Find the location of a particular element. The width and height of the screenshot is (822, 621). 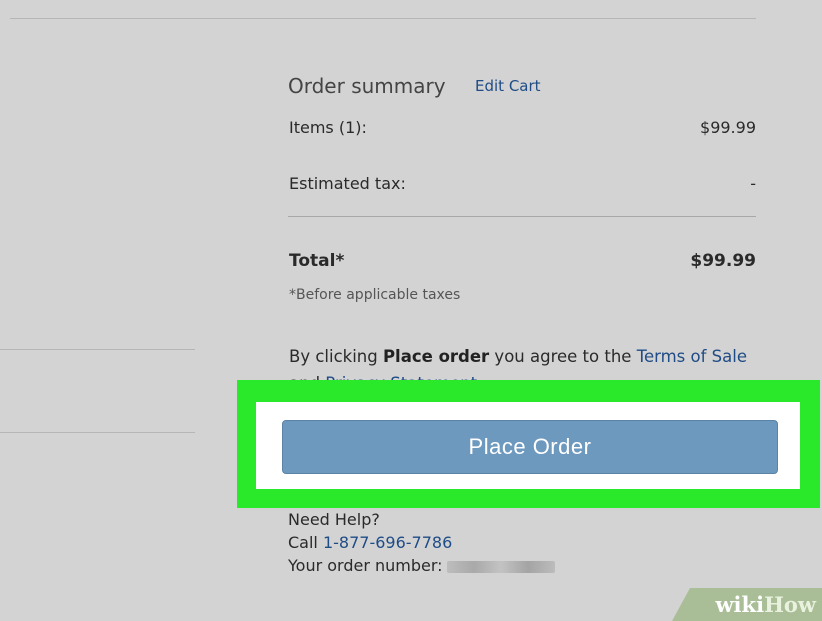

agreement-middle: you agree to the is located at coordinates (563, 356).